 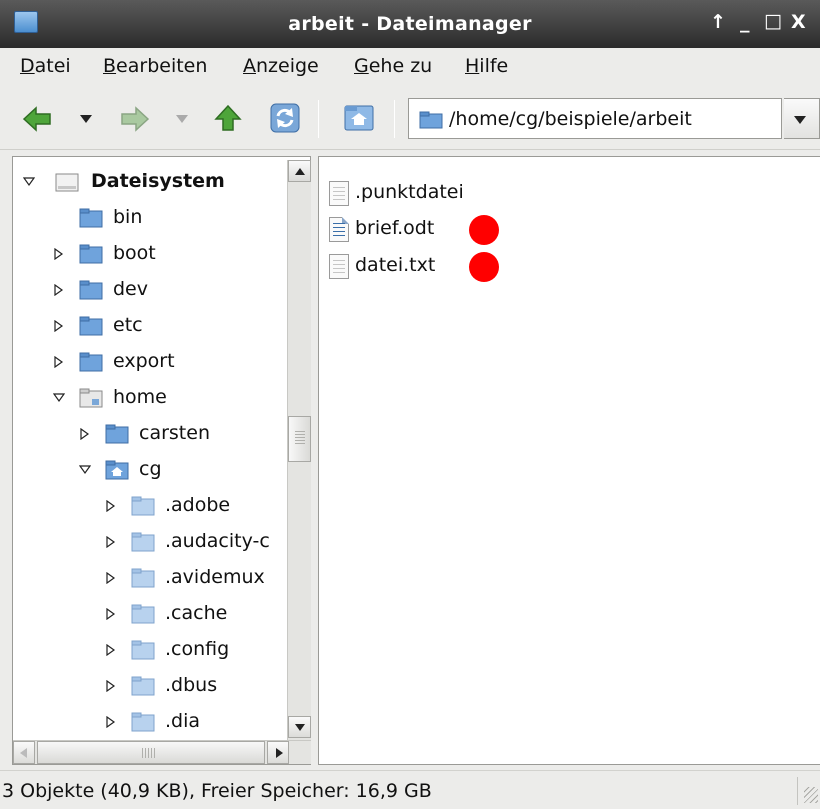 I want to click on tree-item-label: .avidemux, so click(x=215, y=577).